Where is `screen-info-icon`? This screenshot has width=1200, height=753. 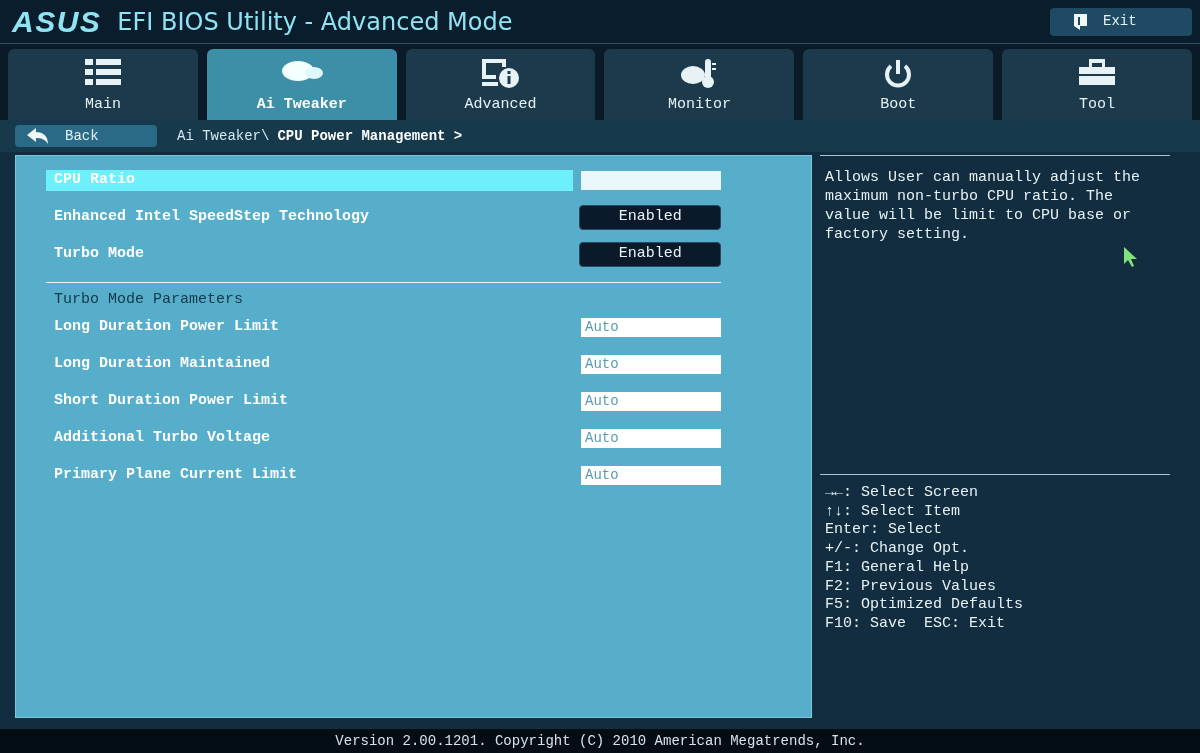 screen-info-icon is located at coordinates (500, 74).